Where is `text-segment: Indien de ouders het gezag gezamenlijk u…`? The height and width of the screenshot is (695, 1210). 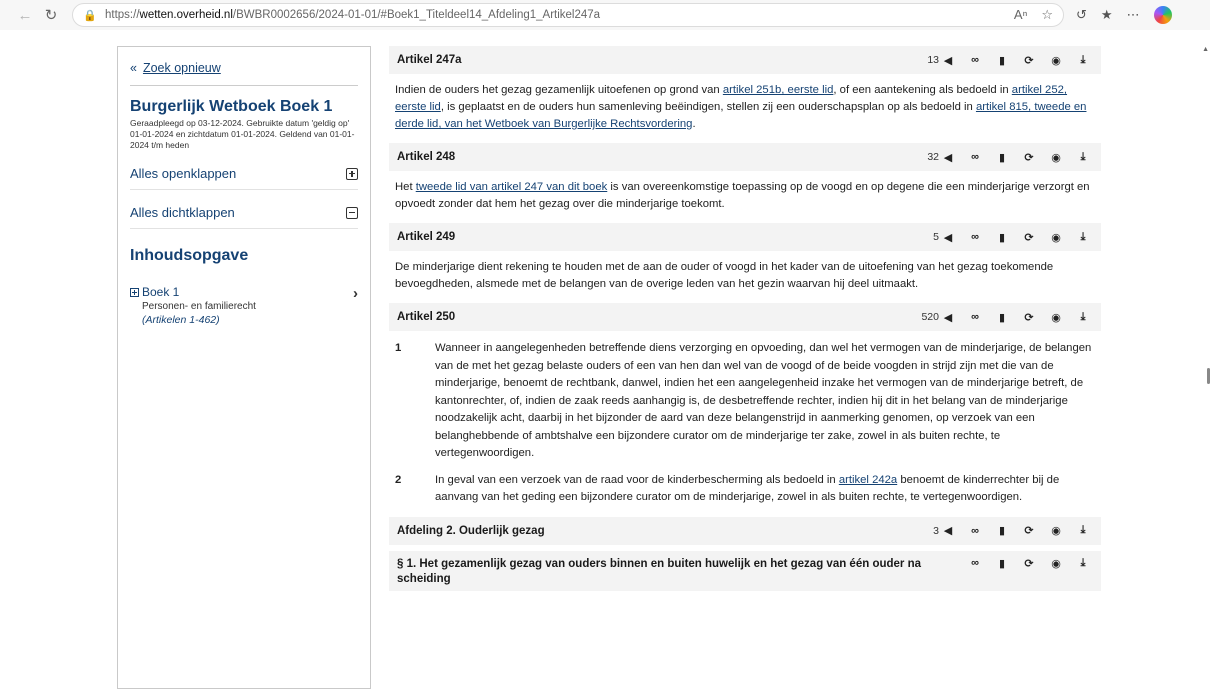
text-segment: Indien de ouders het gezag gezamenlijk u… is located at coordinates (559, 90).